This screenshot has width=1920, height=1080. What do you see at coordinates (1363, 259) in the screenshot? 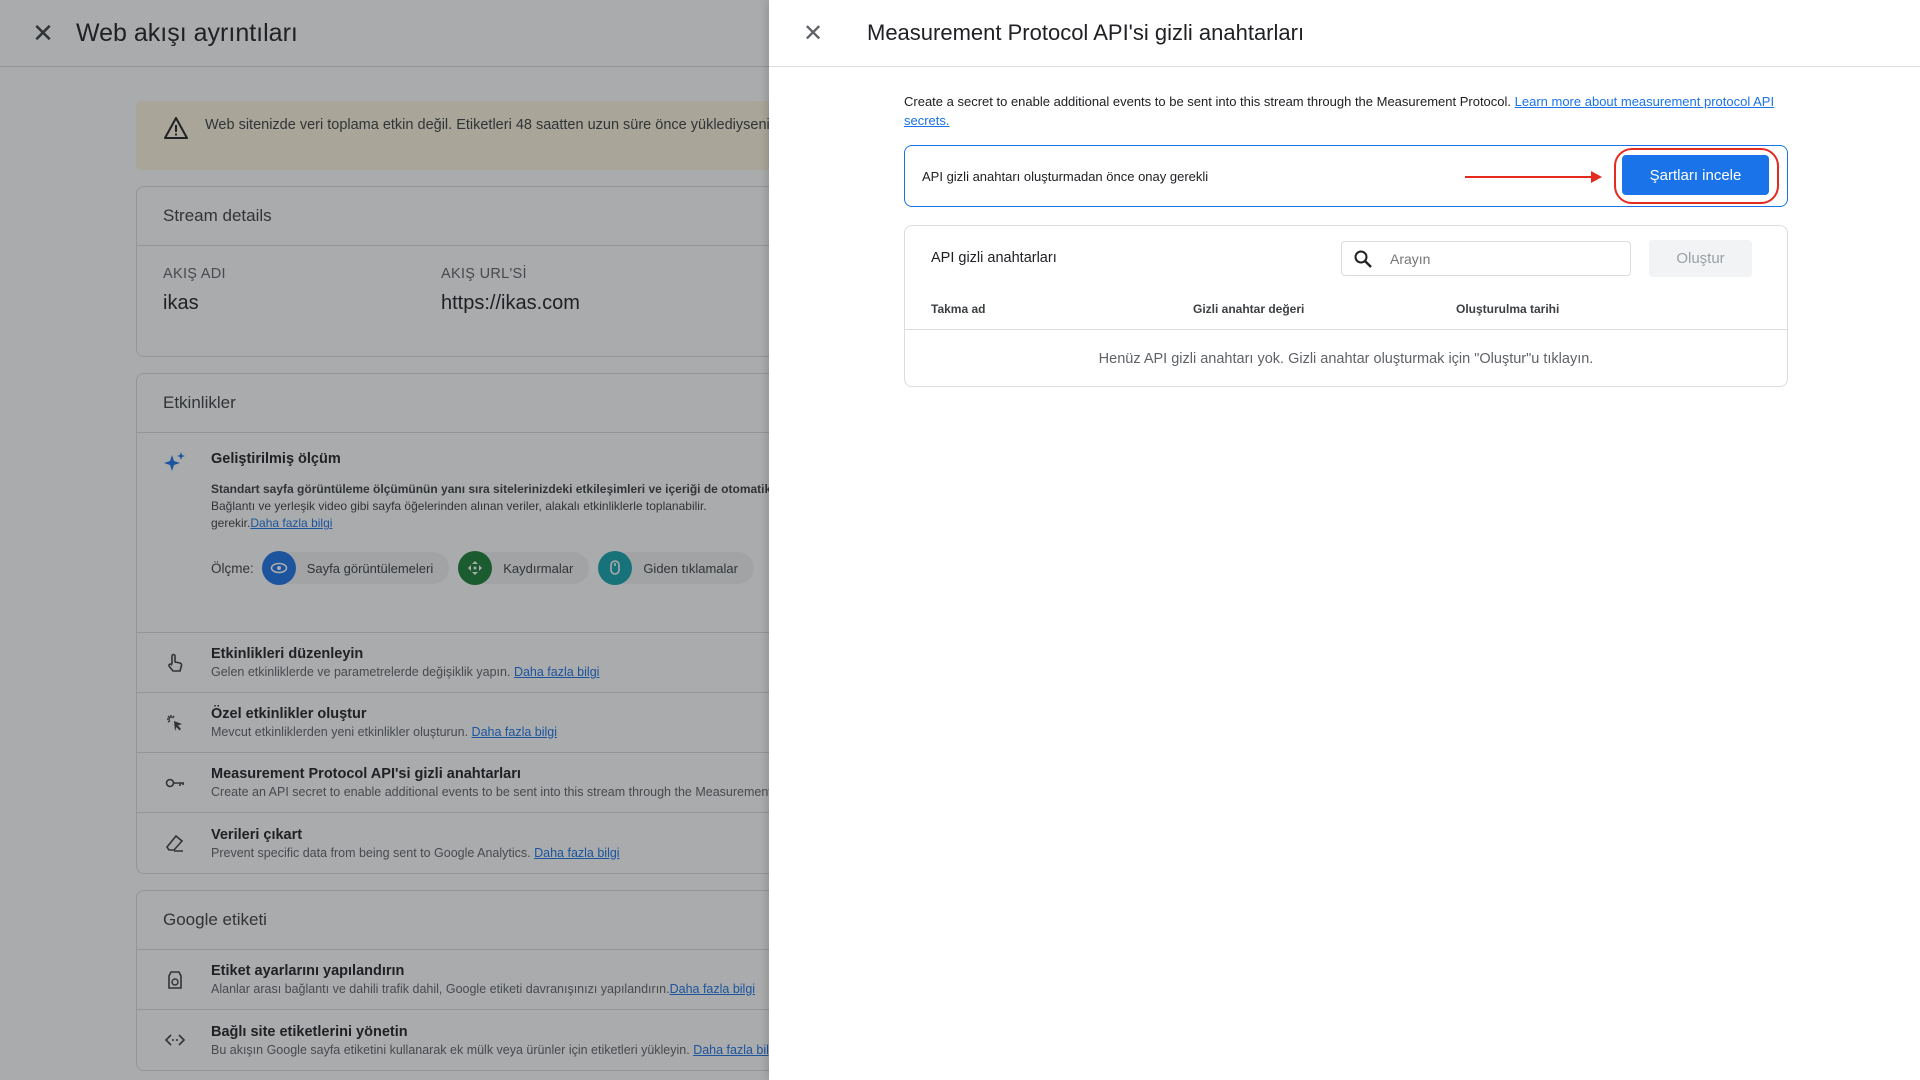
I see `search-icon` at bounding box center [1363, 259].